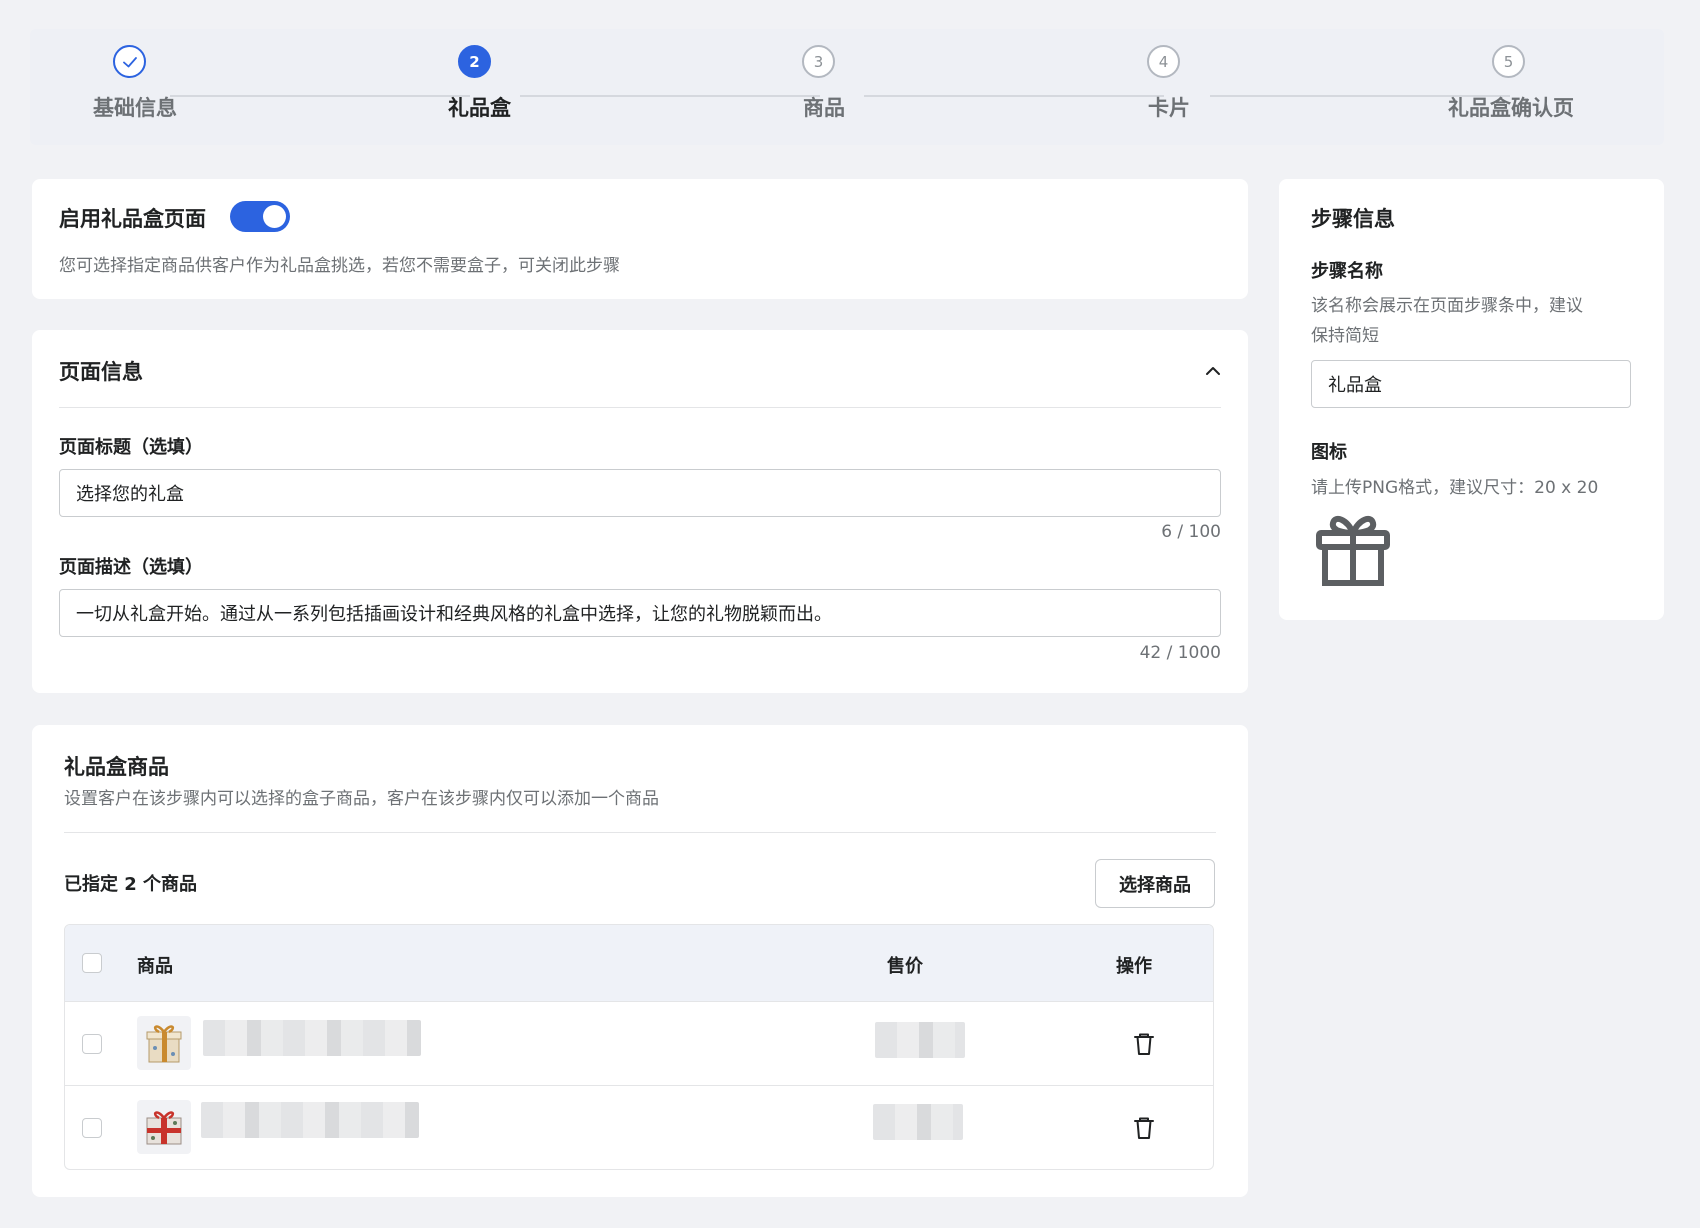 The height and width of the screenshot is (1228, 1700). I want to click on step-5-circle: 5, so click(1508, 61).